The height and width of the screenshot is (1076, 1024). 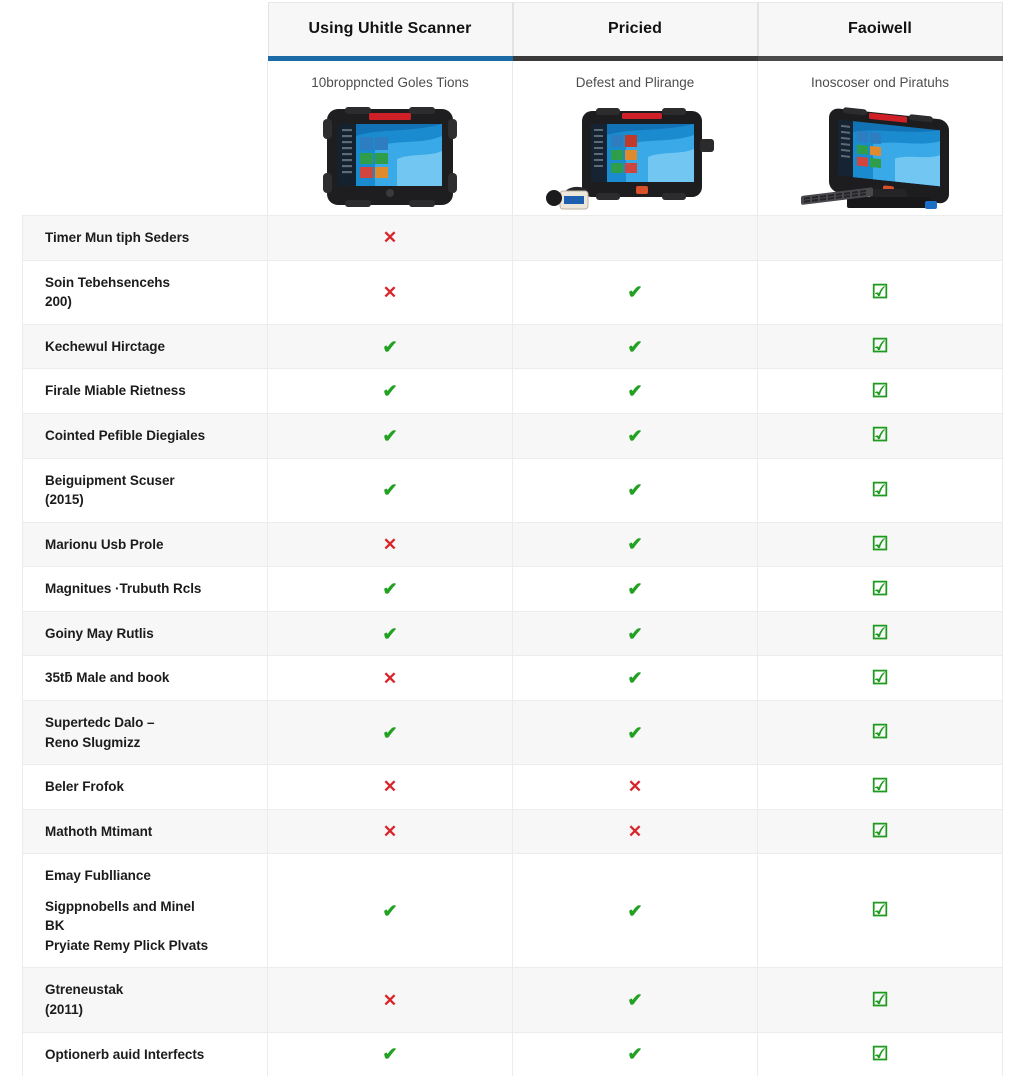 I want to click on table-row: Firale Miable Rietness ✔ ✔ ☑, so click(x=512, y=391).